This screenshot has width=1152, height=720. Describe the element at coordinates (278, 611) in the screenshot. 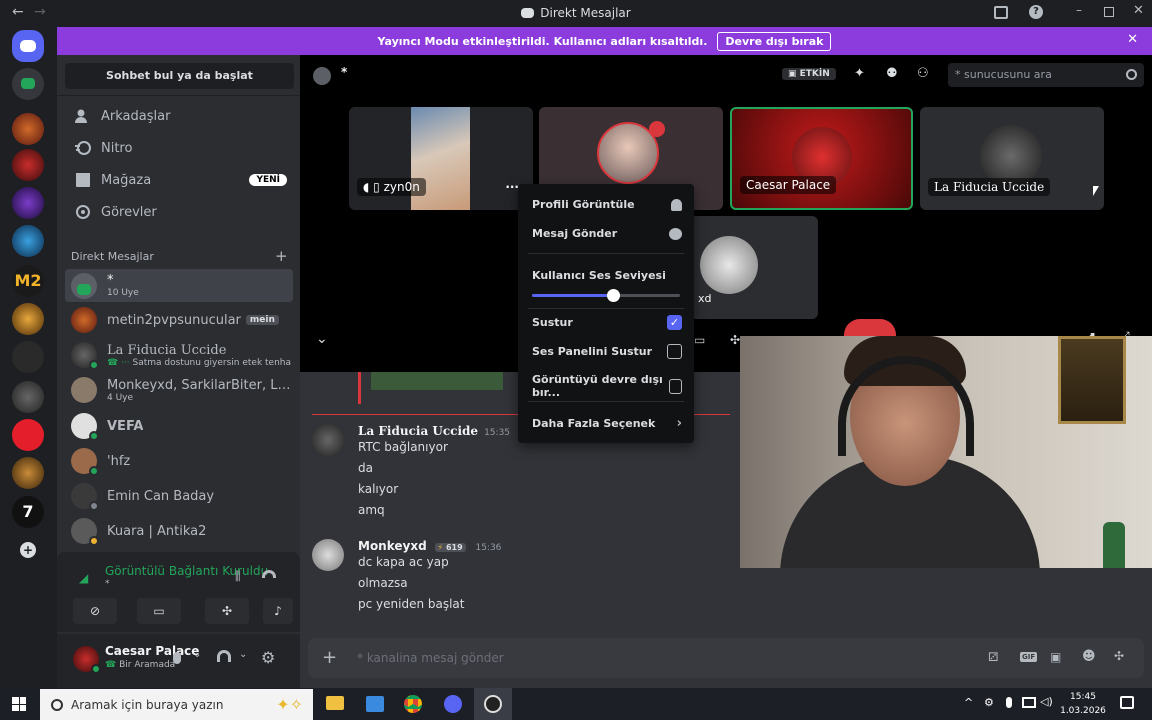

I see `soundboard-button: ♪` at that location.